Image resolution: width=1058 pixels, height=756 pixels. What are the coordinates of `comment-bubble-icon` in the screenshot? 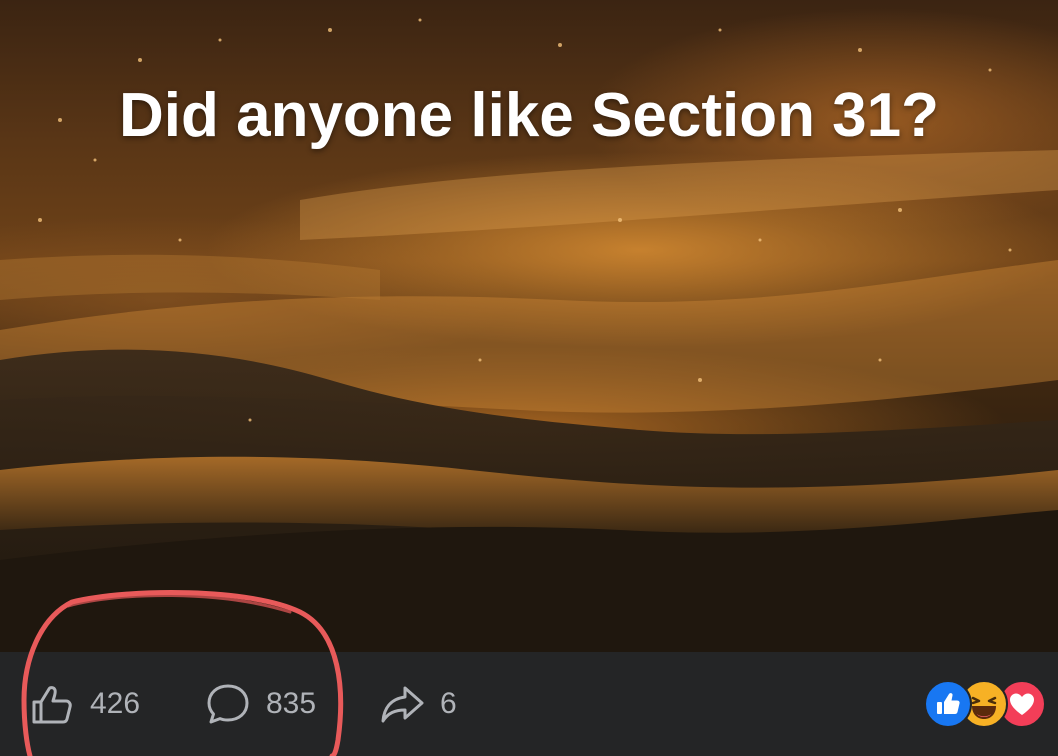 It's located at (228, 704).